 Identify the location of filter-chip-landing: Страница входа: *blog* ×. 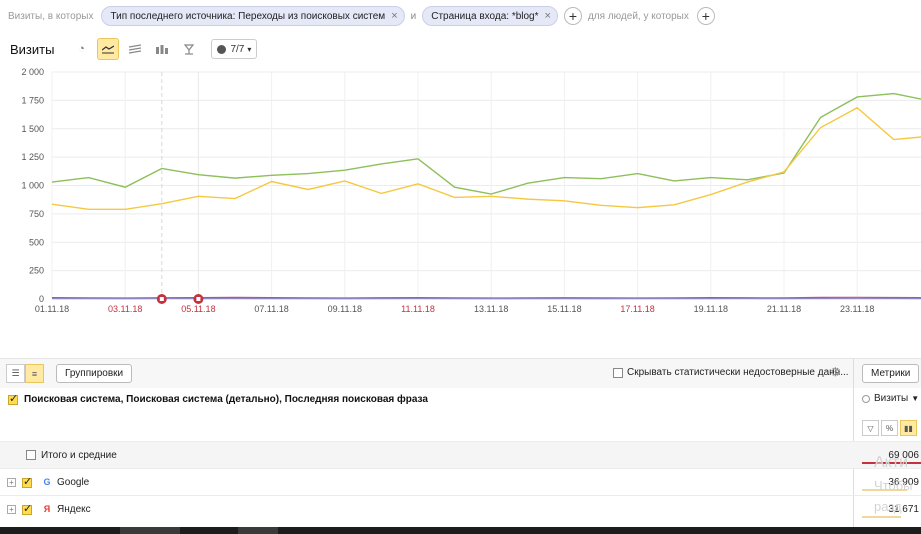
(490, 16).